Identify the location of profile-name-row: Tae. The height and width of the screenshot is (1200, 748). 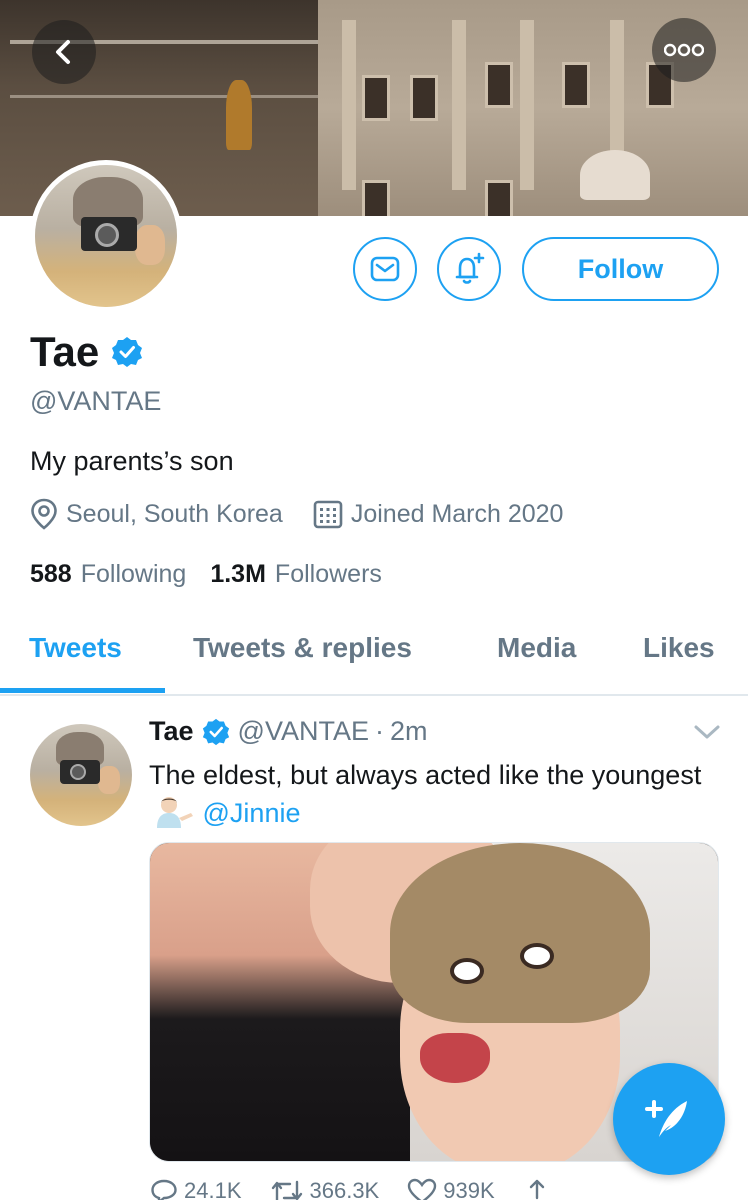
(86, 352).